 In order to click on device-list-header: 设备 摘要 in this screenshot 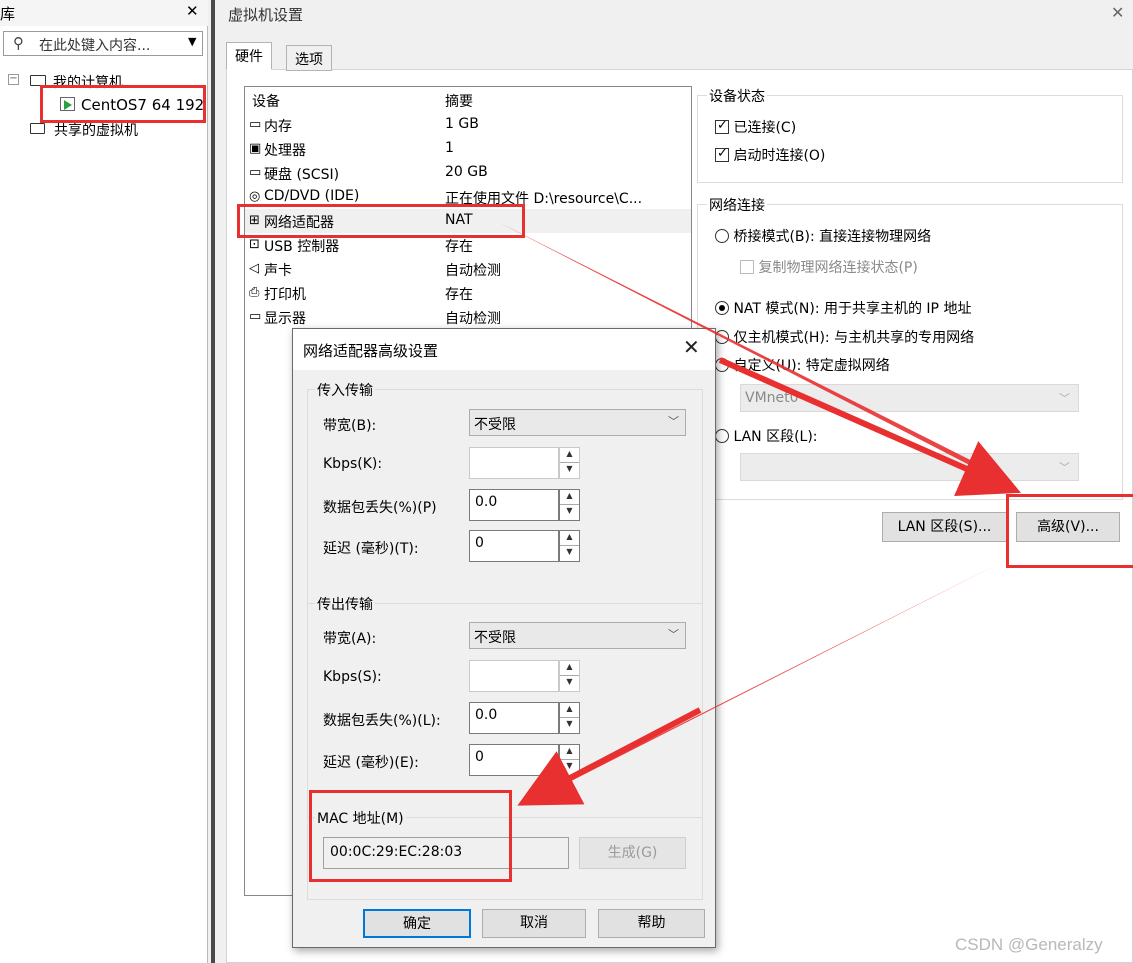, I will do `click(468, 100)`.